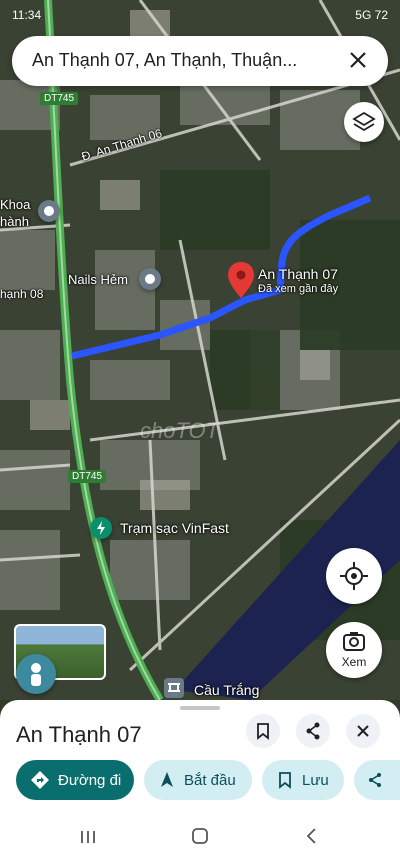 This screenshot has width=400, height=858. I want to click on nails-pin-icon, so click(150, 279).